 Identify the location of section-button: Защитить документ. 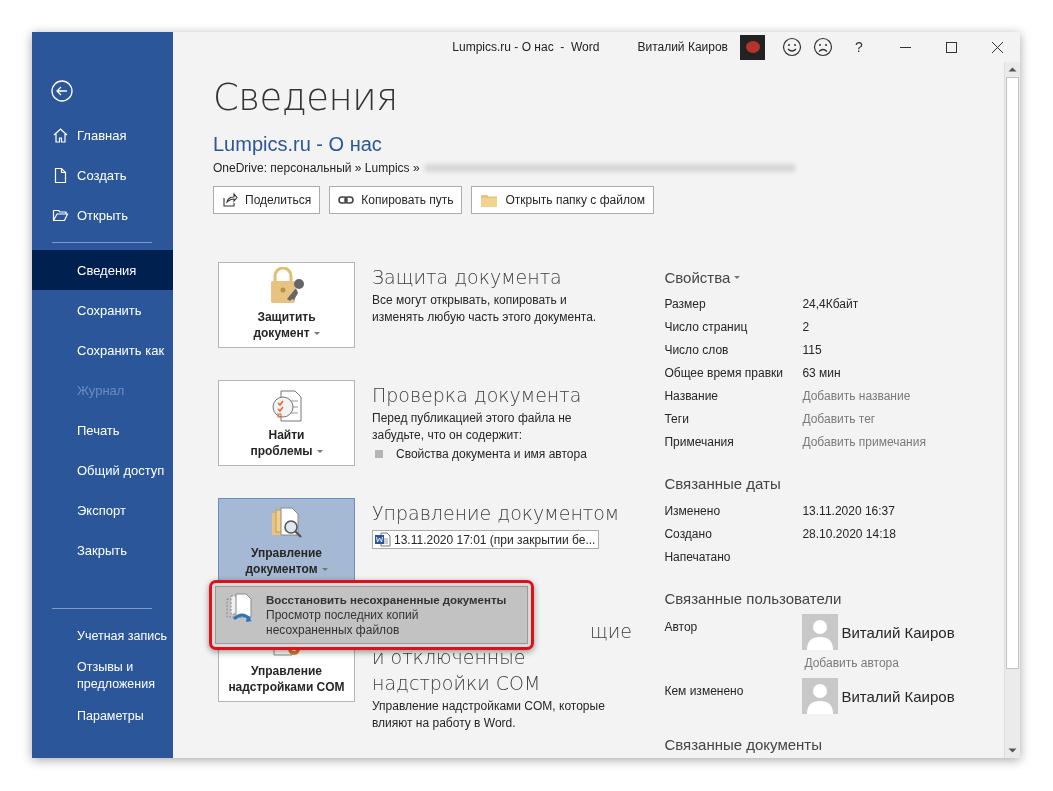
(286, 305).